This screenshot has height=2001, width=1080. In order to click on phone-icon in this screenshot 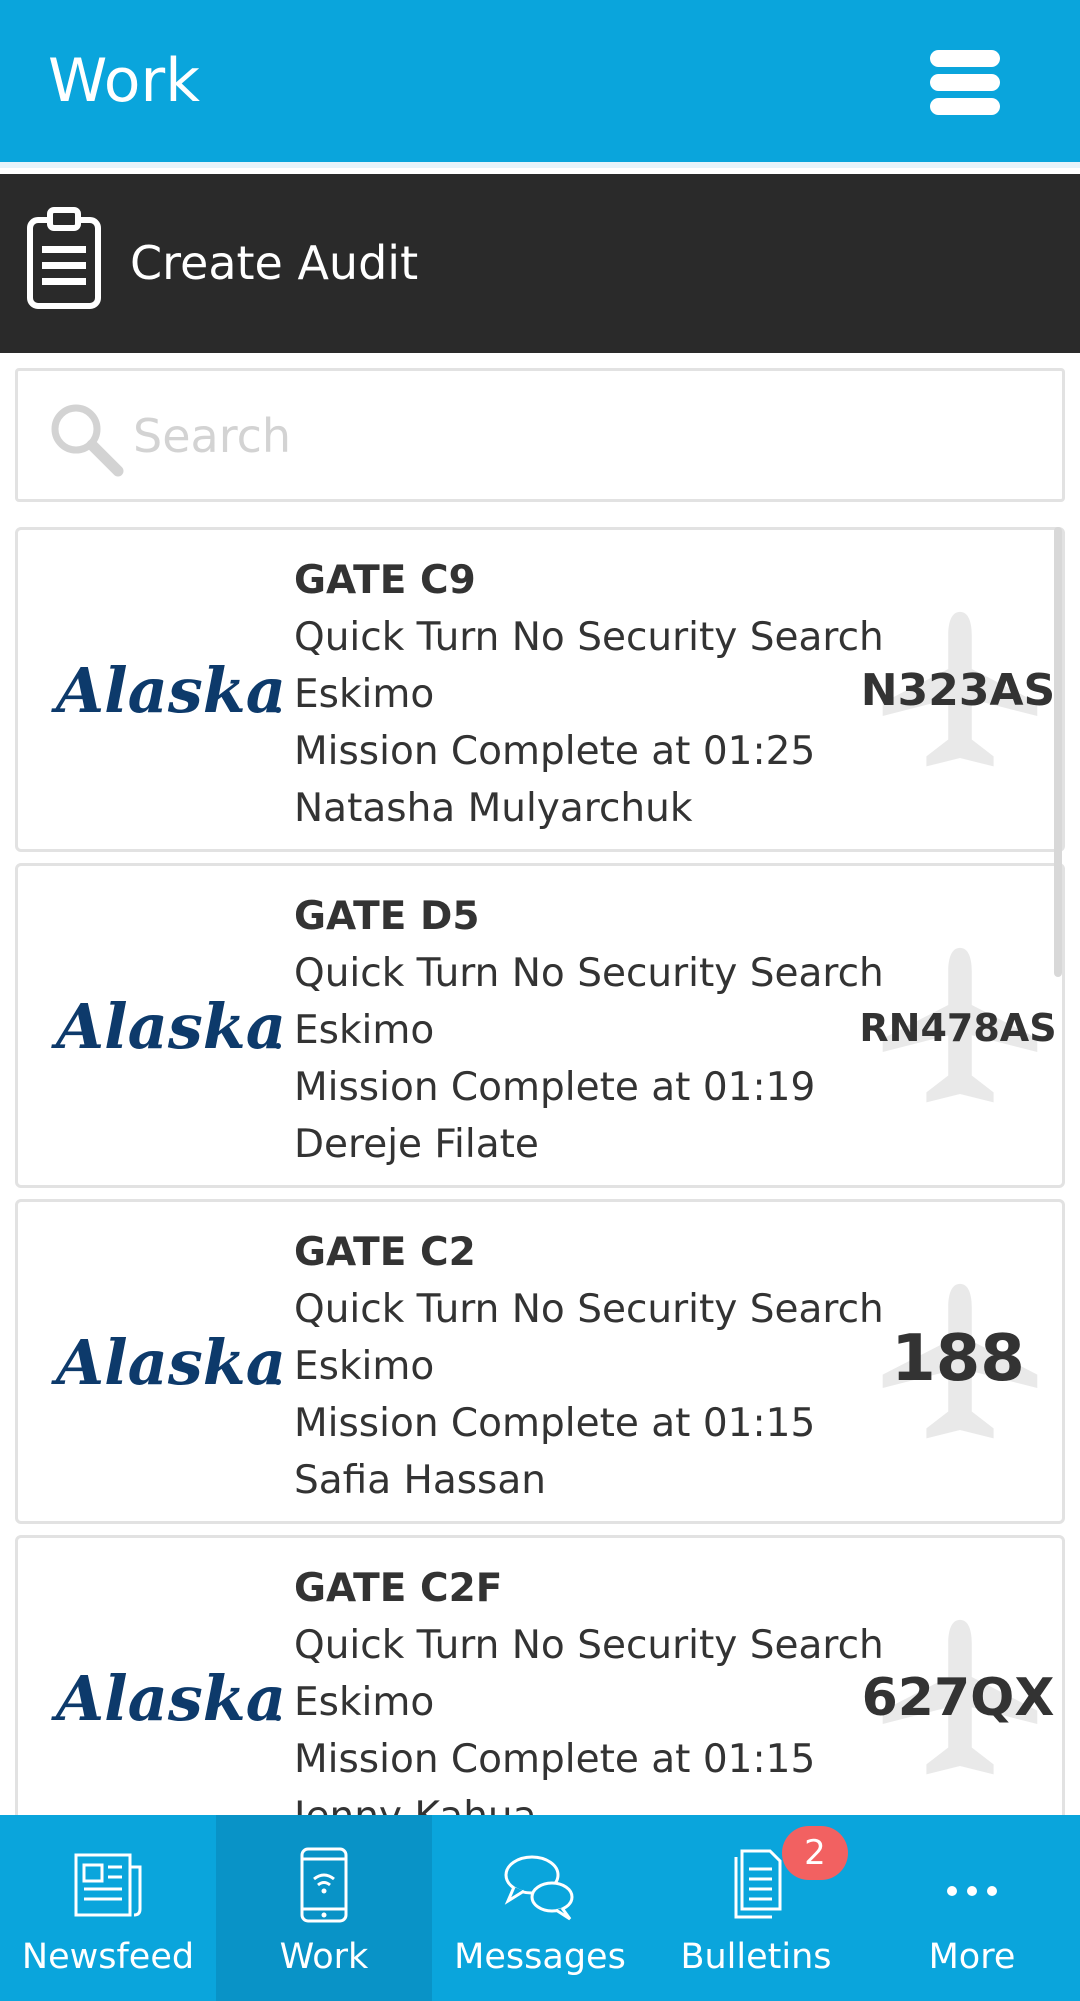, I will do `click(324, 1885)`.